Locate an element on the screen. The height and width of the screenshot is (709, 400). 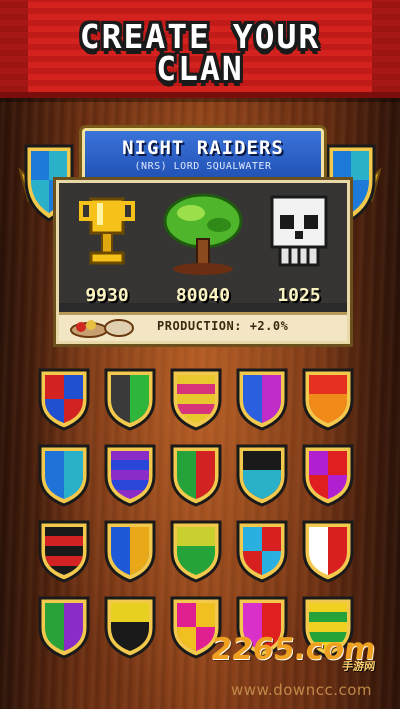
trophy-count: 9930 is located at coordinates (107, 295).